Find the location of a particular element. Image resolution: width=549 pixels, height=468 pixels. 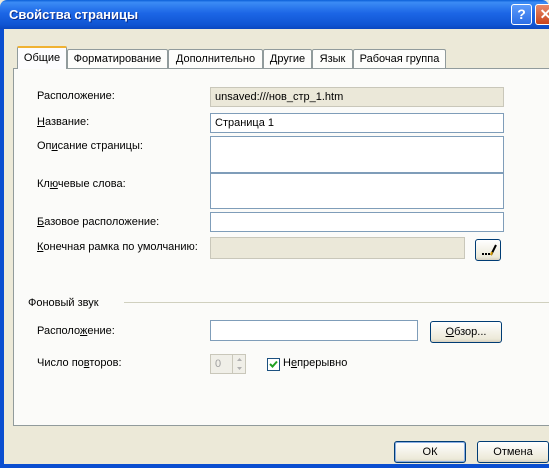

loop-count-value: 0 is located at coordinates (218, 364).